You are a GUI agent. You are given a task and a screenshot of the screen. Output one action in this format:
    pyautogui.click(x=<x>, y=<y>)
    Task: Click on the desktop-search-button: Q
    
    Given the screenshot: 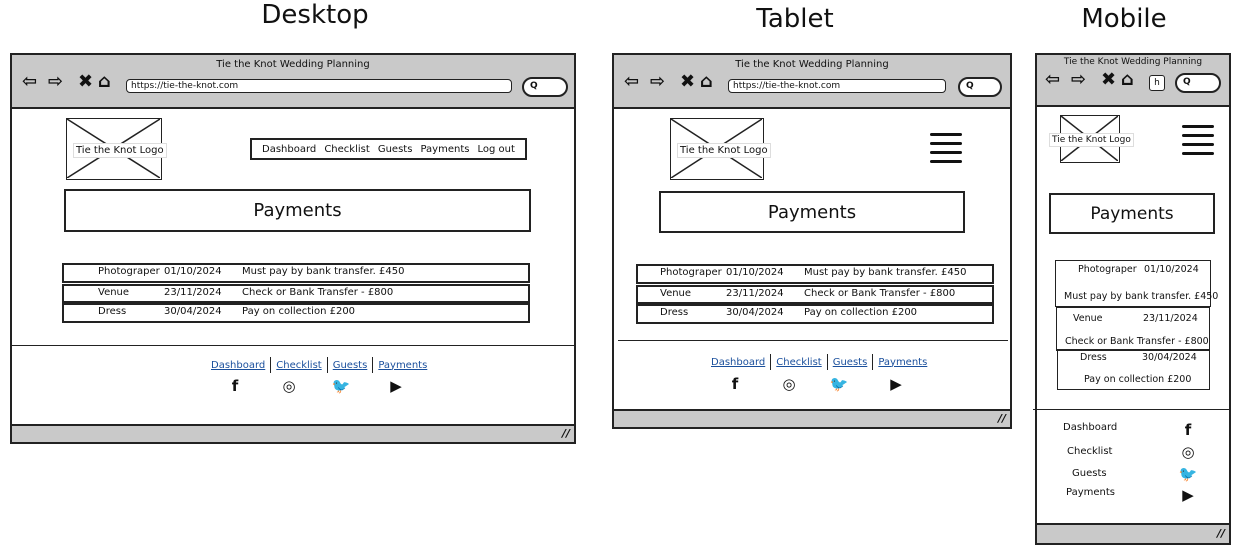 What is the action you would take?
    pyautogui.click(x=545, y=87)
    